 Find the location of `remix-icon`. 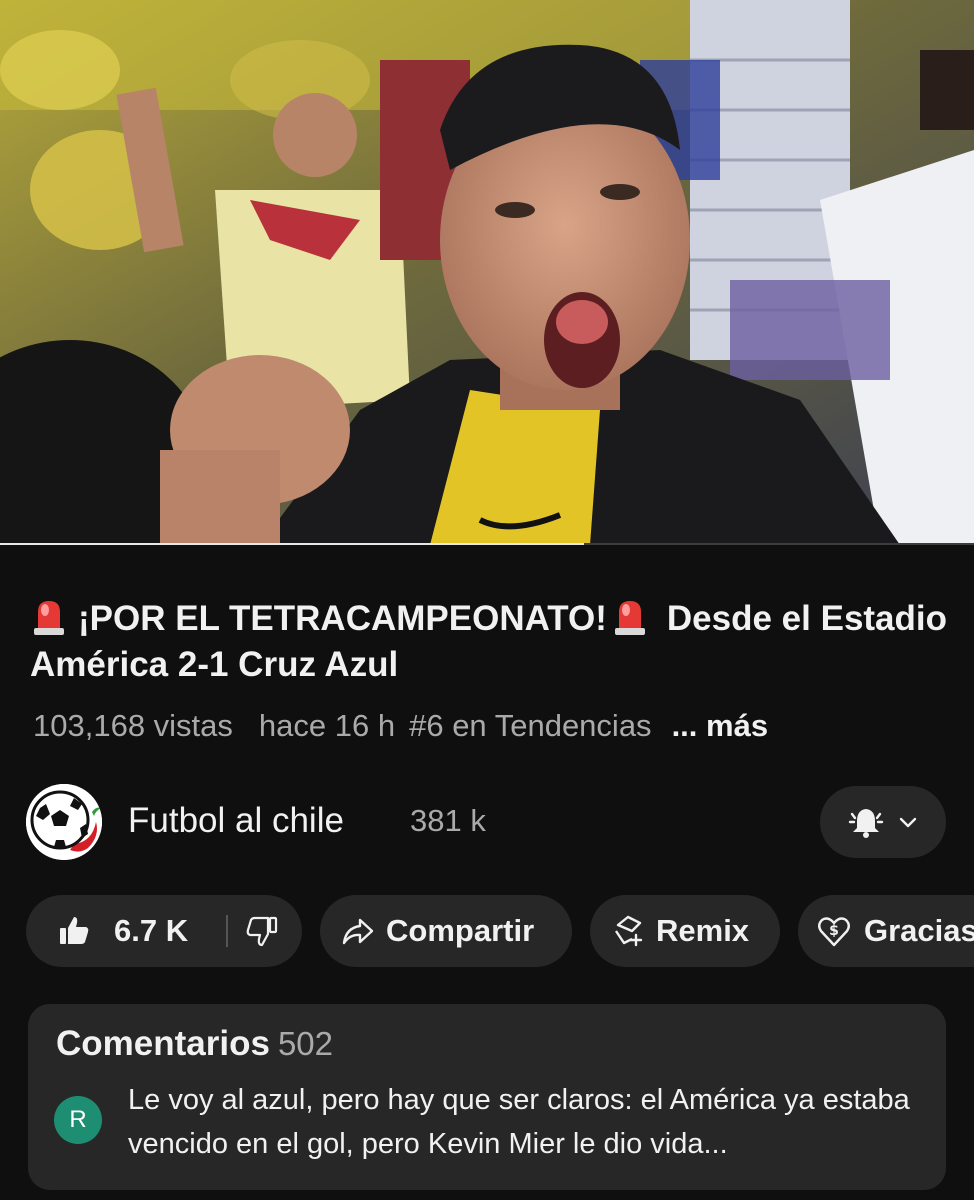

remix-icon is located at coordinates (629, 931).